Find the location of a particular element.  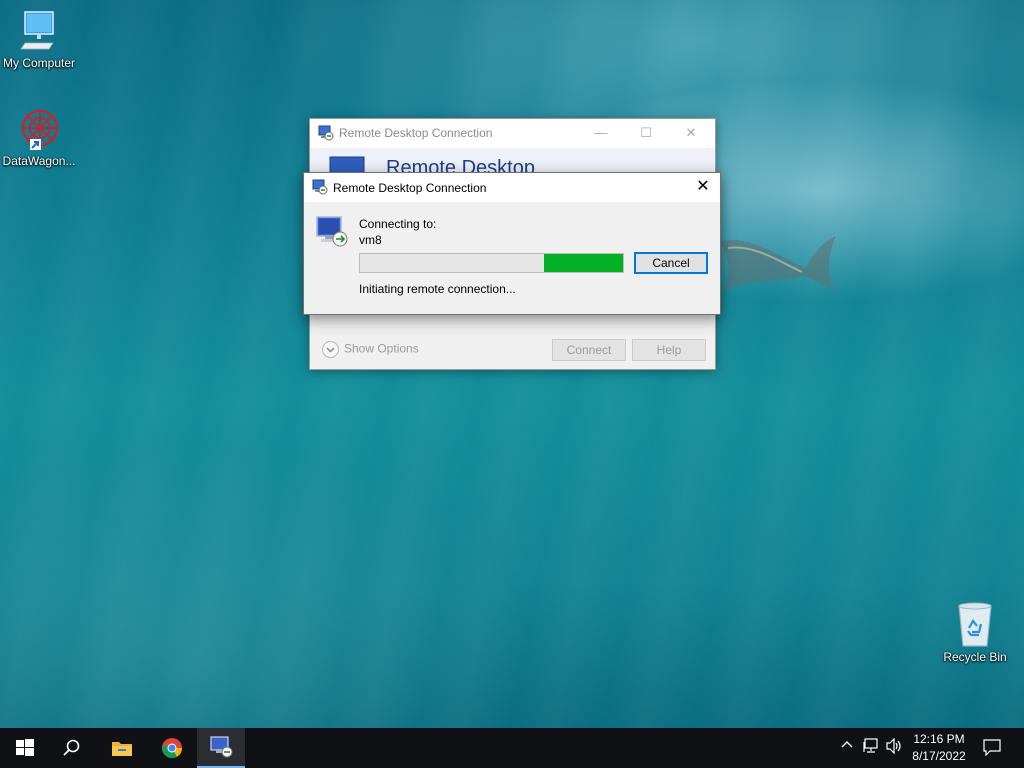

search-icon is located at coordinates (71, 747).